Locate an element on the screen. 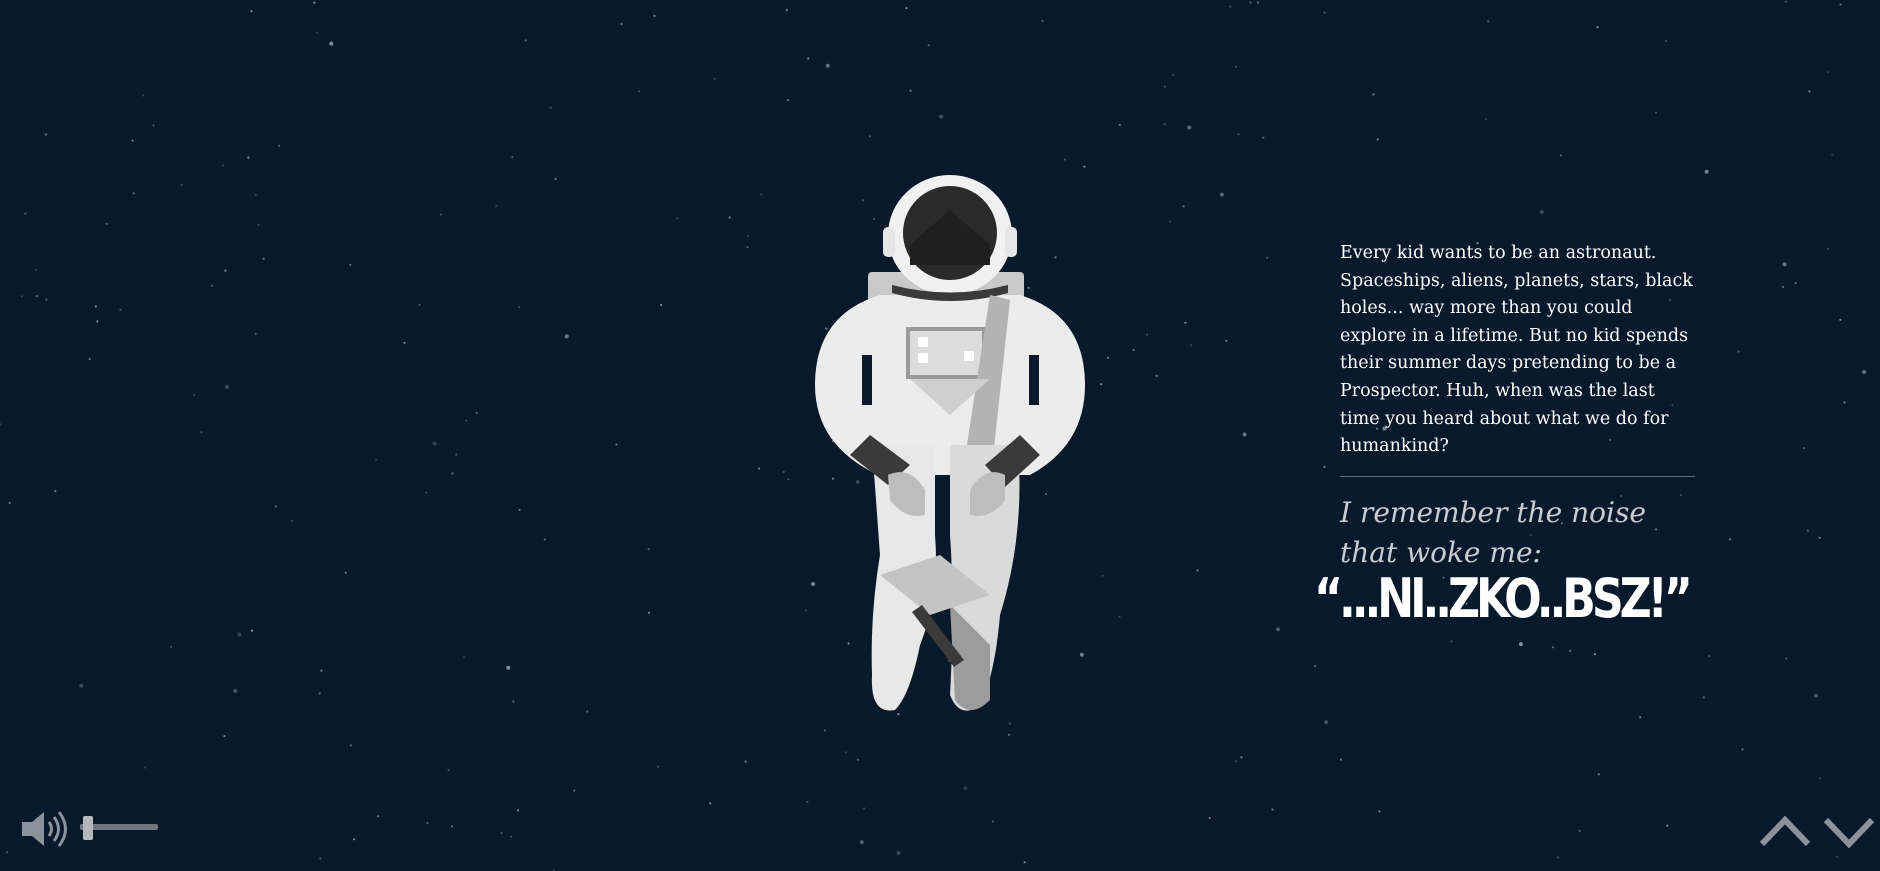 The width and height of the screenshot is (1880, 871). speaker-volume-icon is located at coordinates (46, 829).